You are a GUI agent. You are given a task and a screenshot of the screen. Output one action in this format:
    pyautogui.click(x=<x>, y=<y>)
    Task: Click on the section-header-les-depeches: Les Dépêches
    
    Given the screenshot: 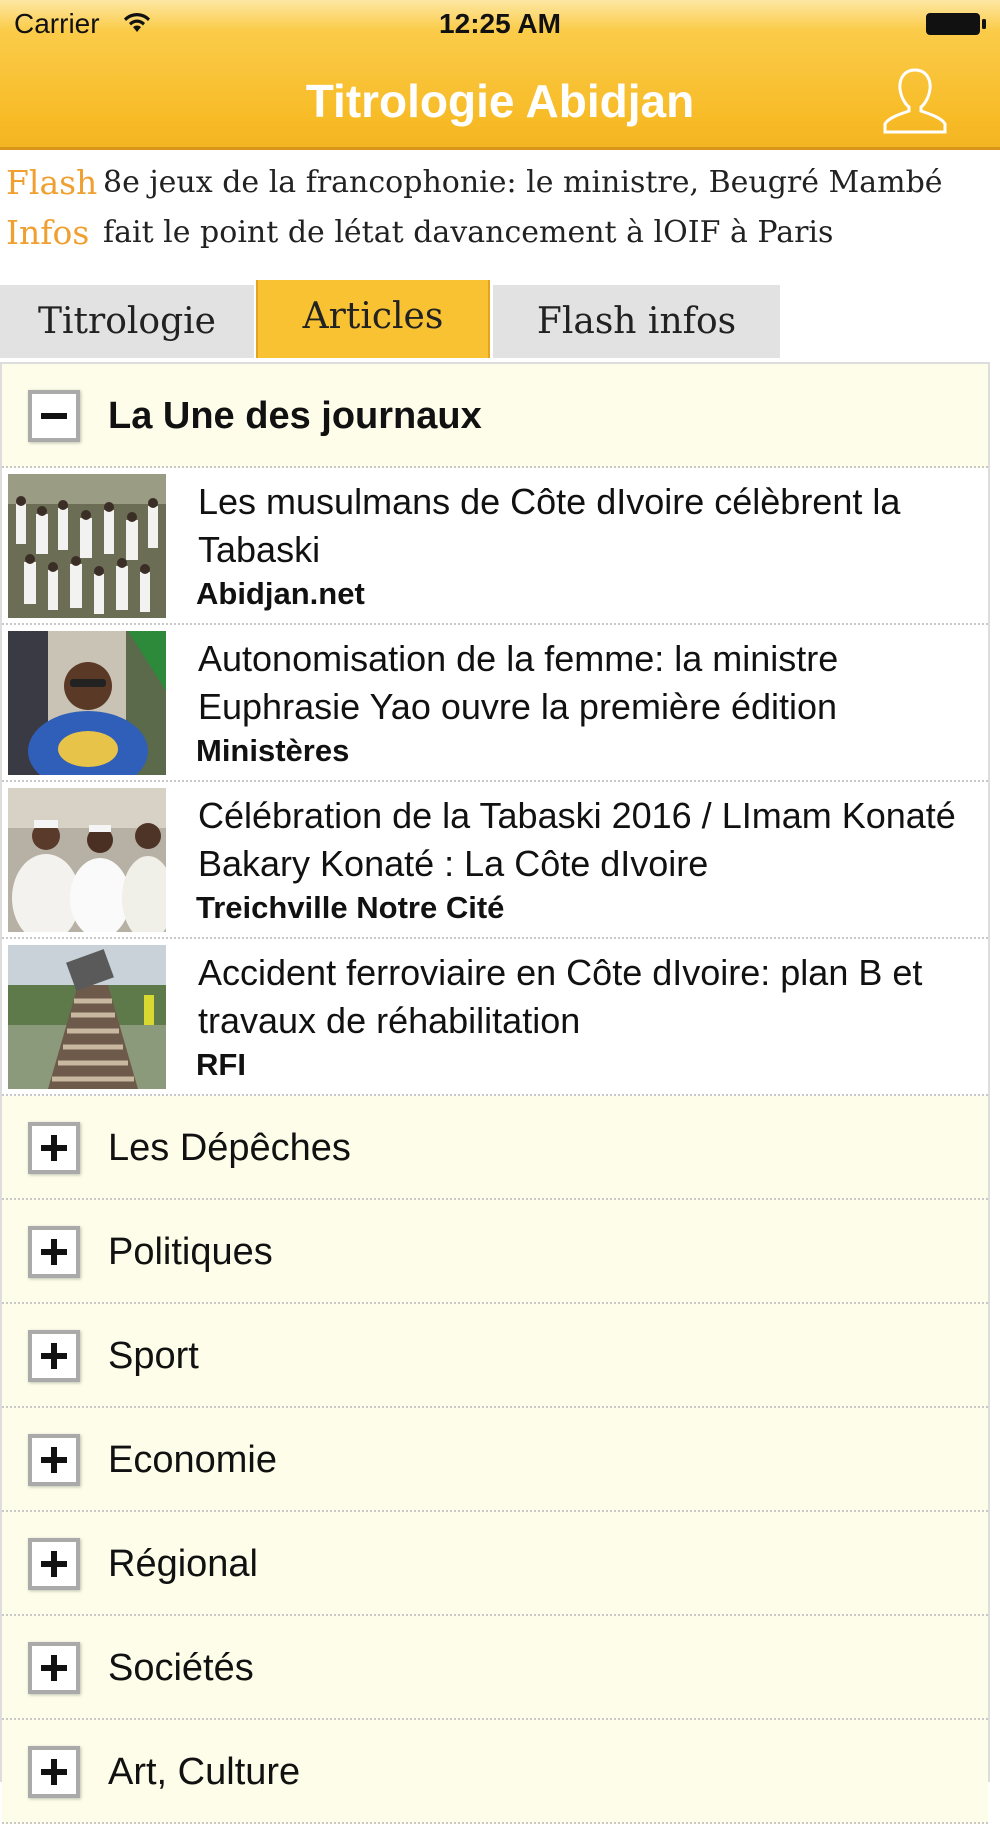 What is the action you would take?
    pyautogui.click(x=495, y=1148)
    